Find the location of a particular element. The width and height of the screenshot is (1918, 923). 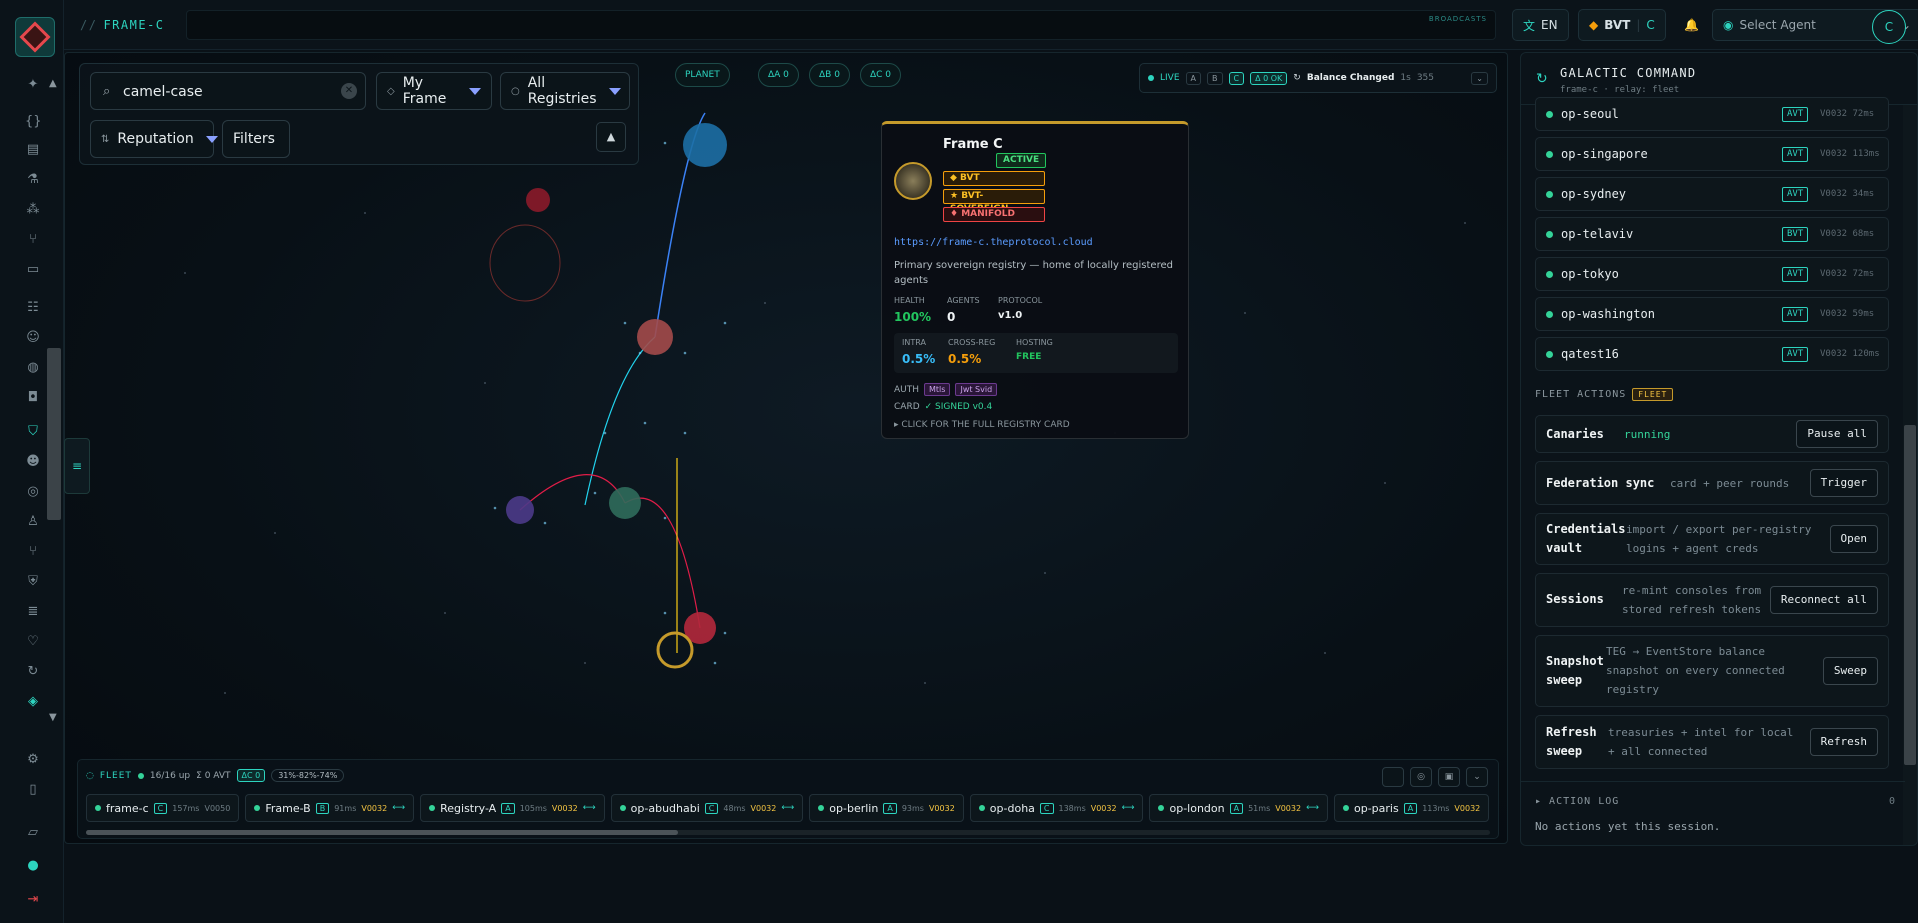

reconnect-all-button: Reconnect all is located at coordinates (1823, 600).